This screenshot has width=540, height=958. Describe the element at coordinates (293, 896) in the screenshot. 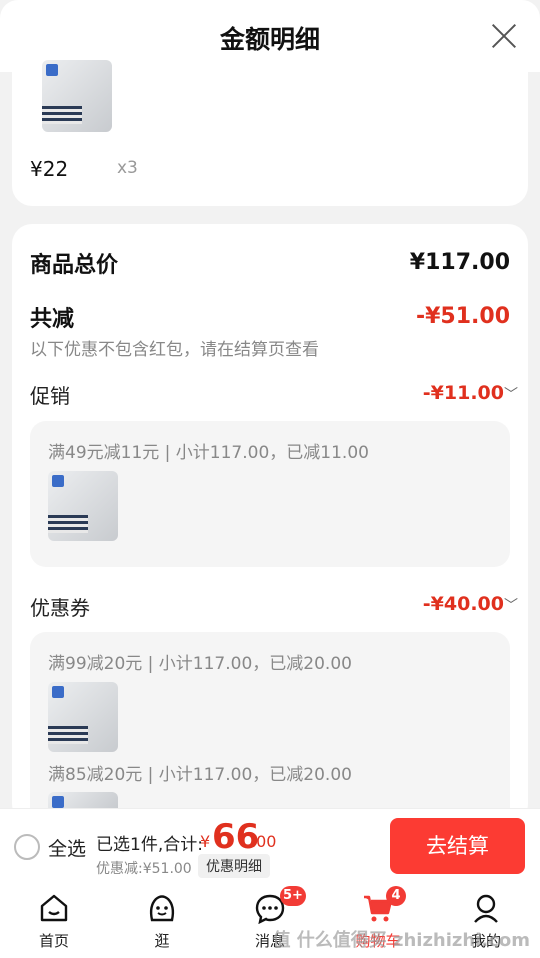

I see `message-badge: 5+` at that location.